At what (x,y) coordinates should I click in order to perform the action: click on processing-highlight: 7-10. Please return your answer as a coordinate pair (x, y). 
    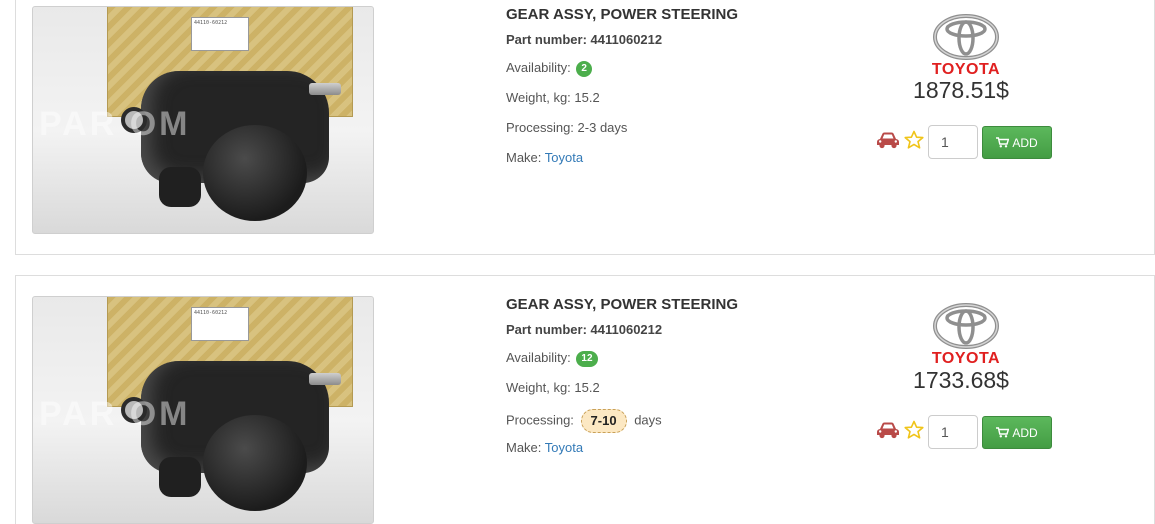
    Looking at the image, I should click on (603, 421).